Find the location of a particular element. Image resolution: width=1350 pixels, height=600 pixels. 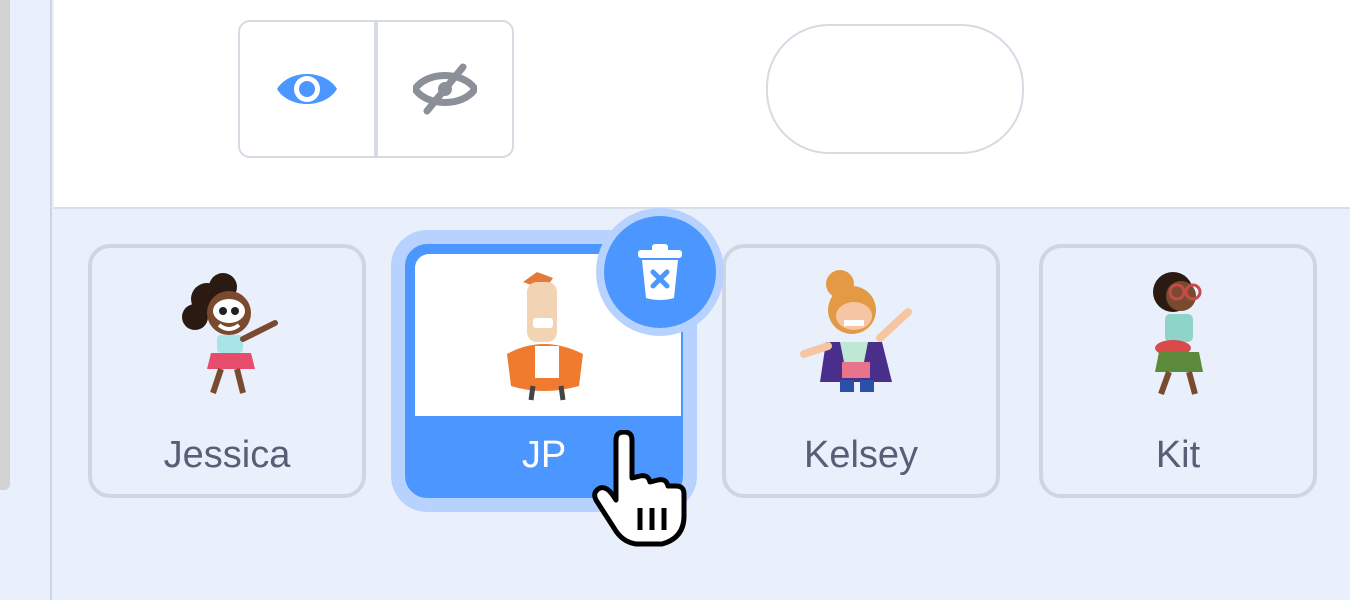

left-scroll-strip is located at coordinates (26, 300).